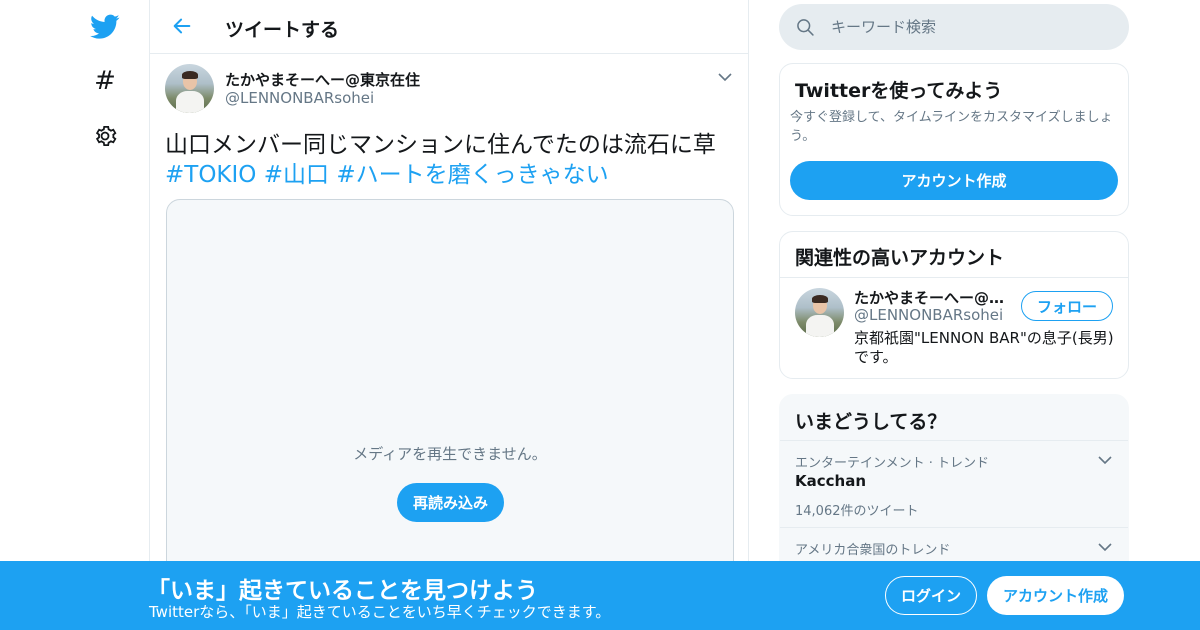  Describe the element at coordinates (210, 175) in the screenshot. I see `hashtag-link: #TOKIO` at that location.